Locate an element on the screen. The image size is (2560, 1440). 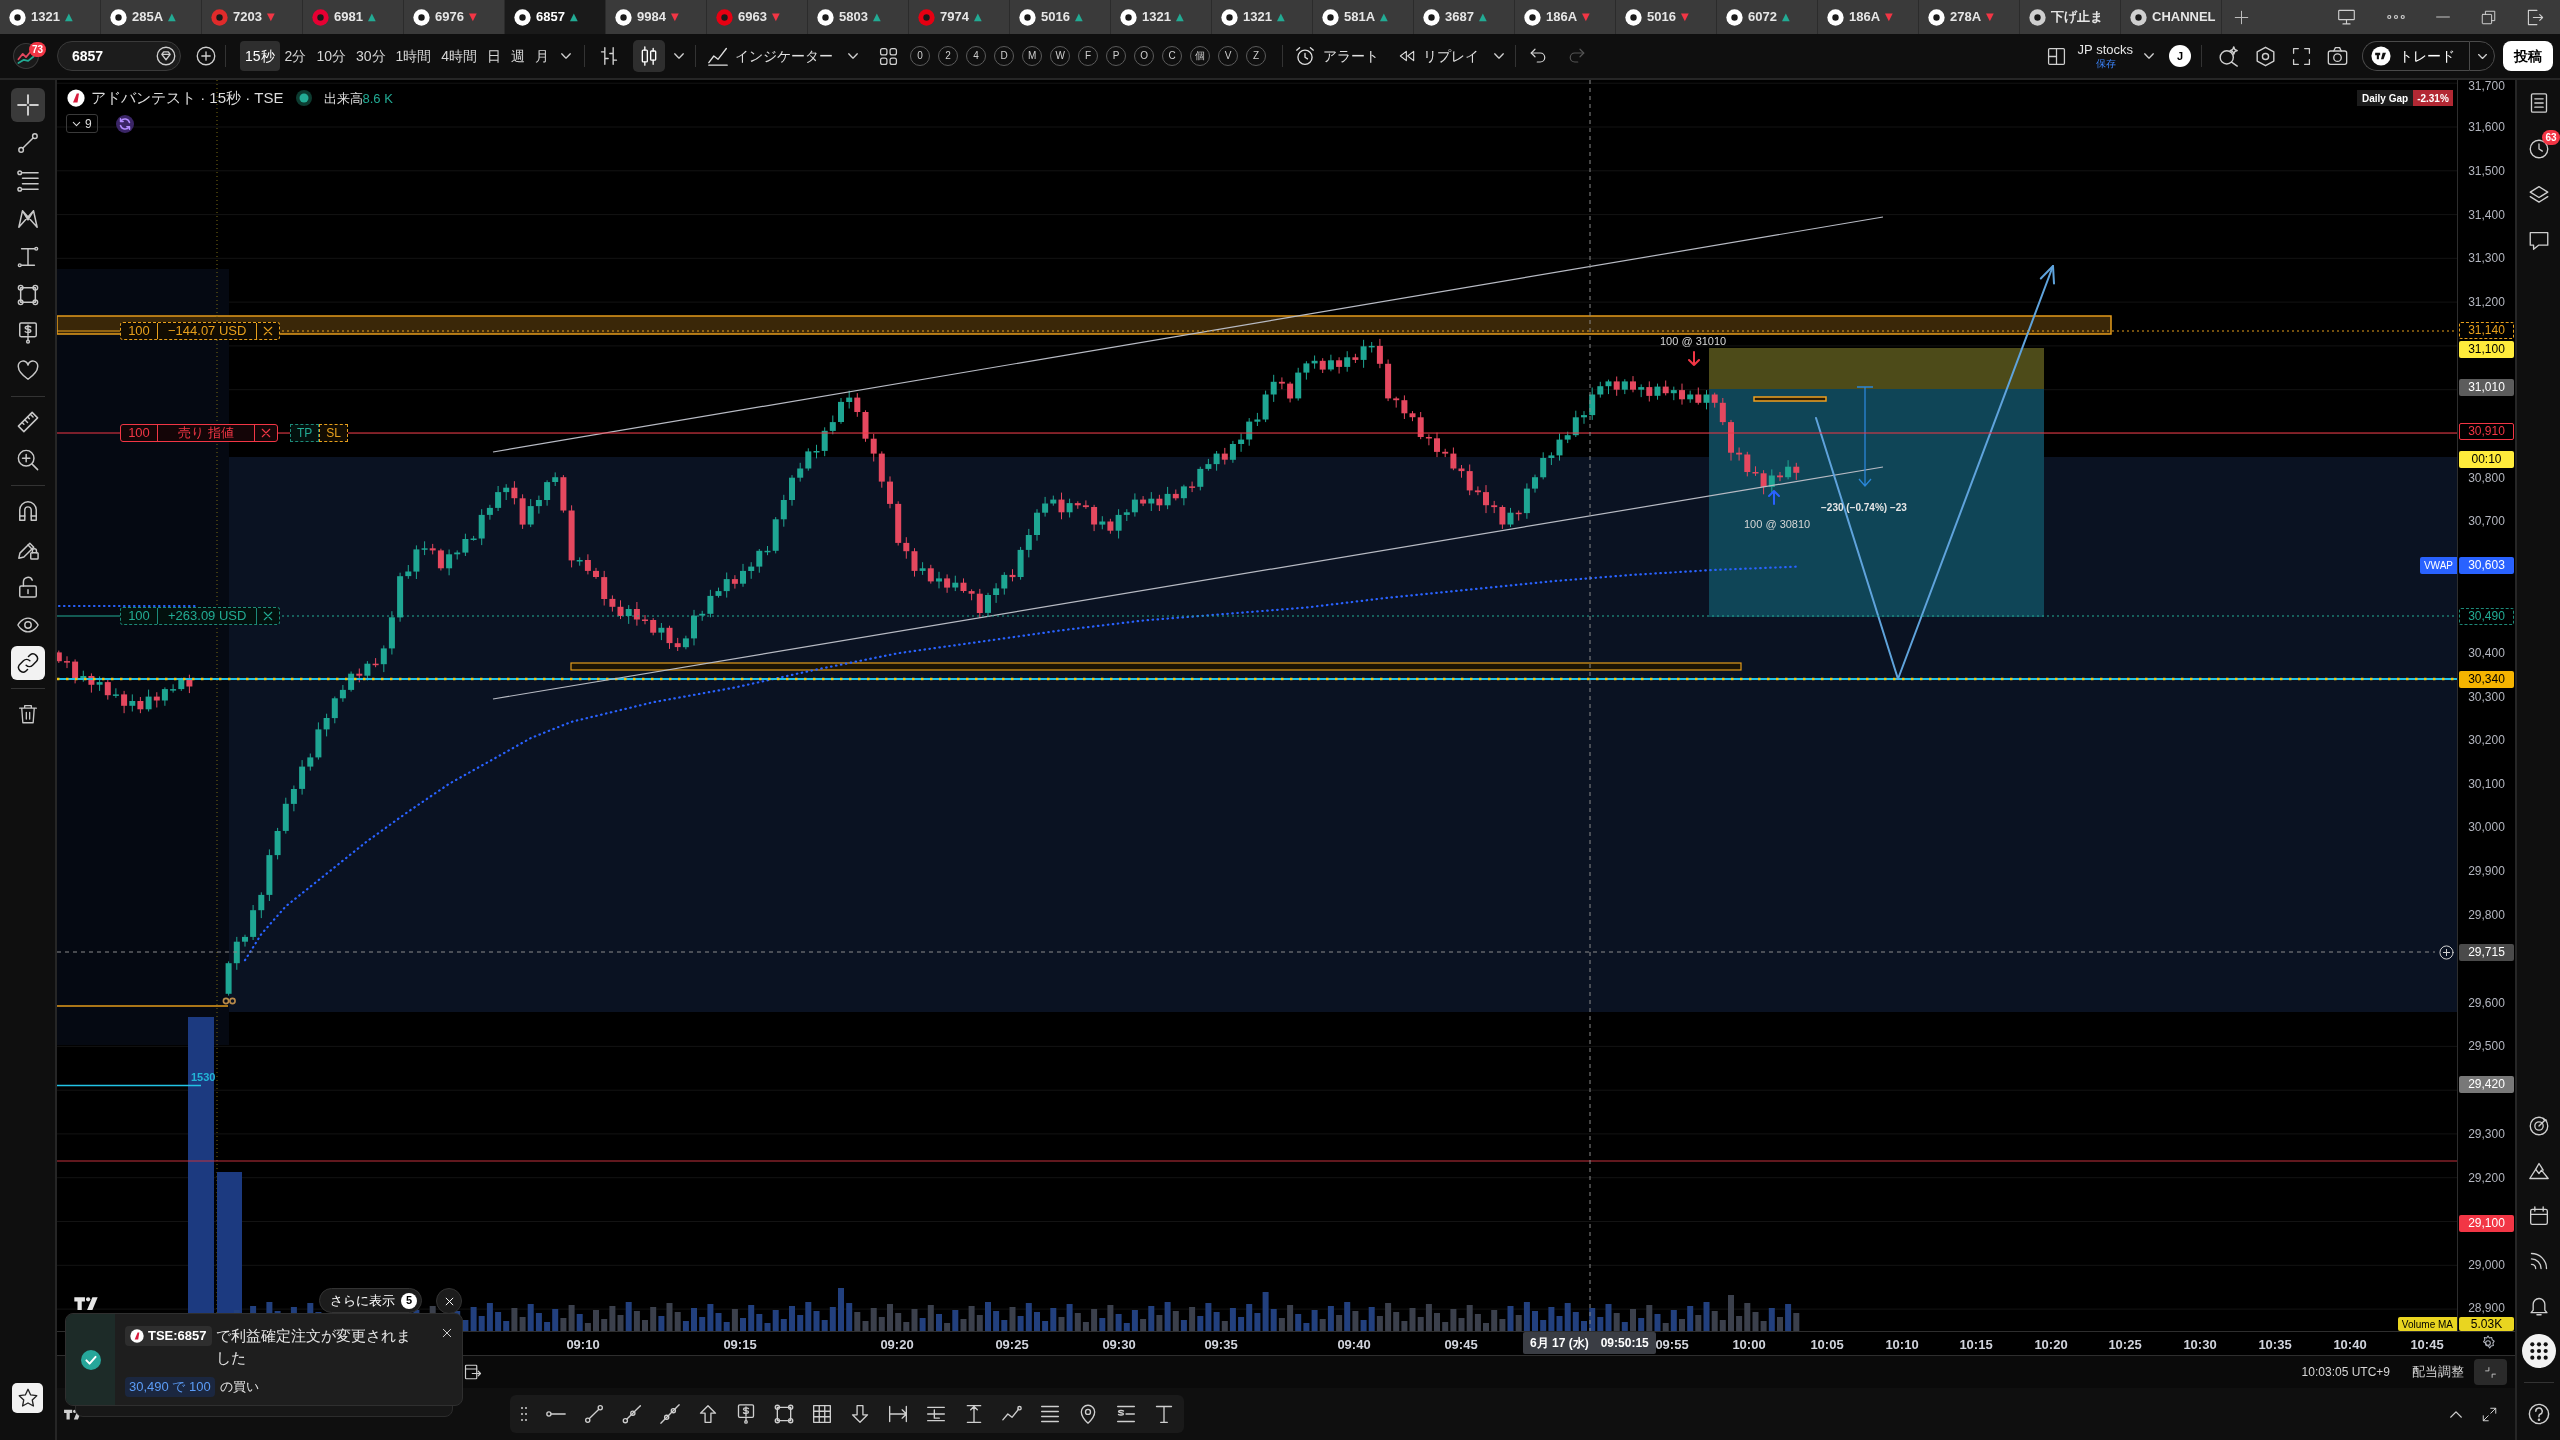
volume-label: 出来高 is located at coordinates (343, 98).